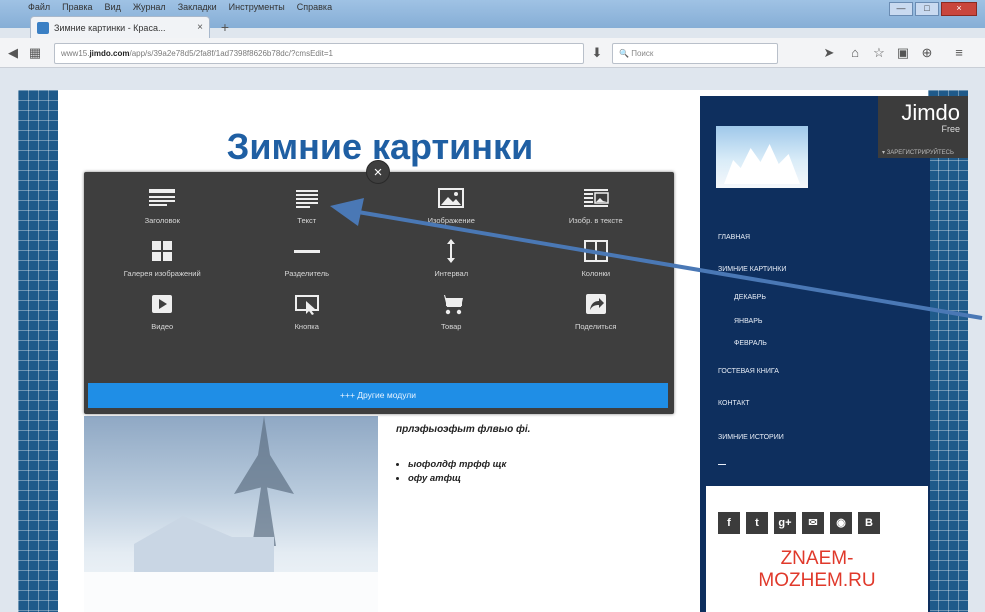 The width and height of the screenshot is (985, 612). I want to click on sidebar-item-home: Главная, so click(734, 237).